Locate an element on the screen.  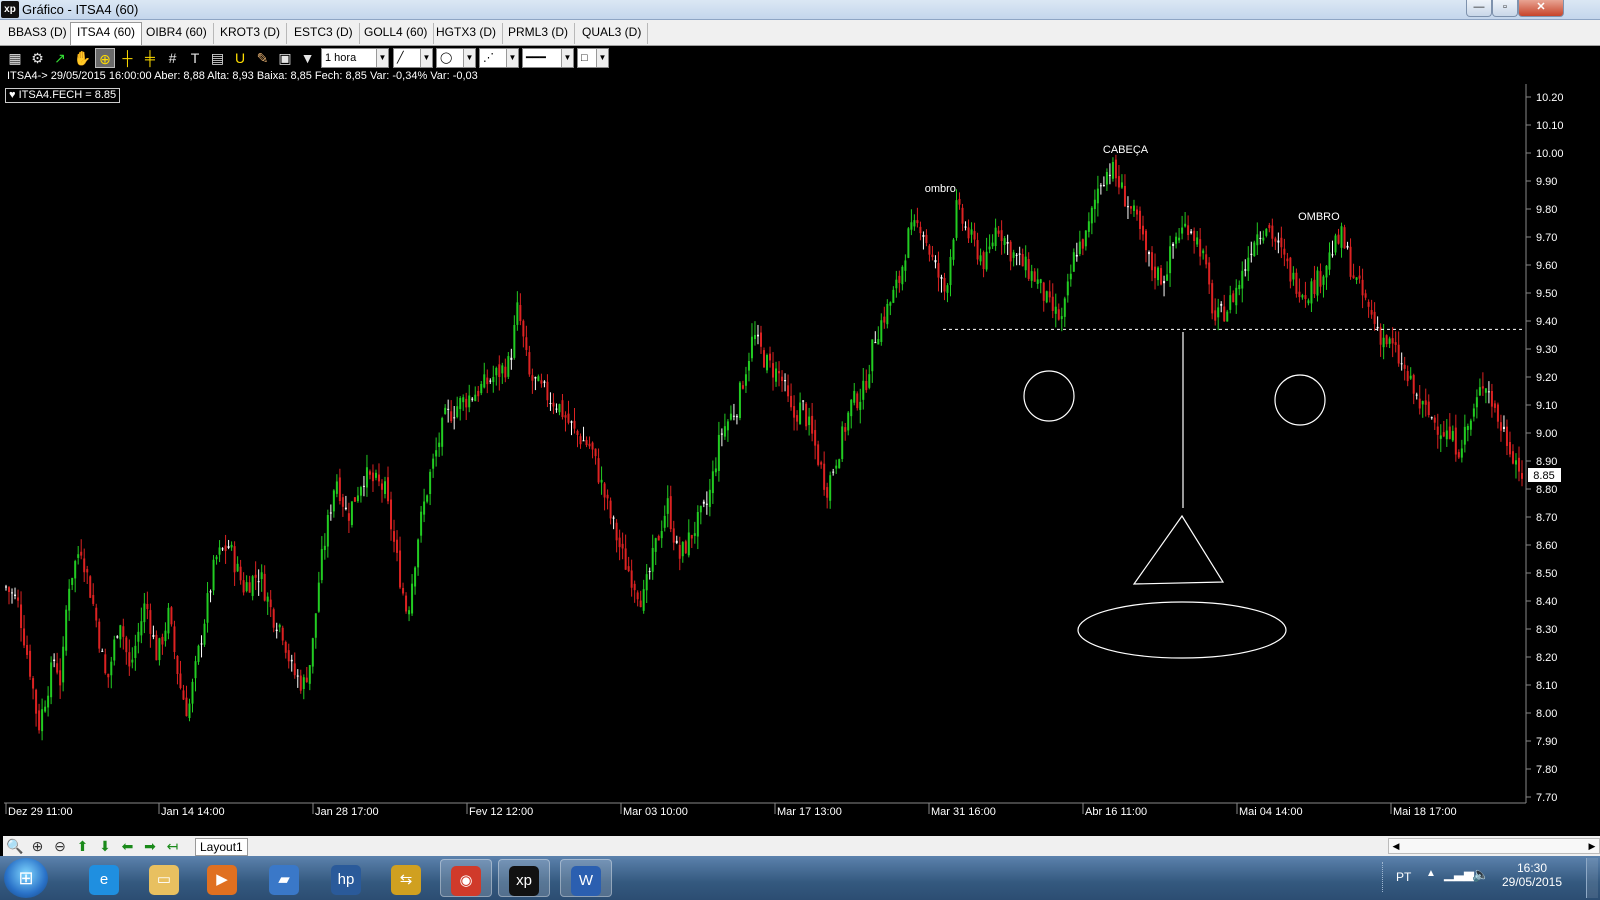
crosshair-icon: ┼ is located at coordinates (128, 58).